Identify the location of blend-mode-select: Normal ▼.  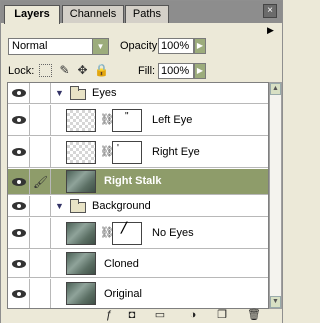
(58, 46).